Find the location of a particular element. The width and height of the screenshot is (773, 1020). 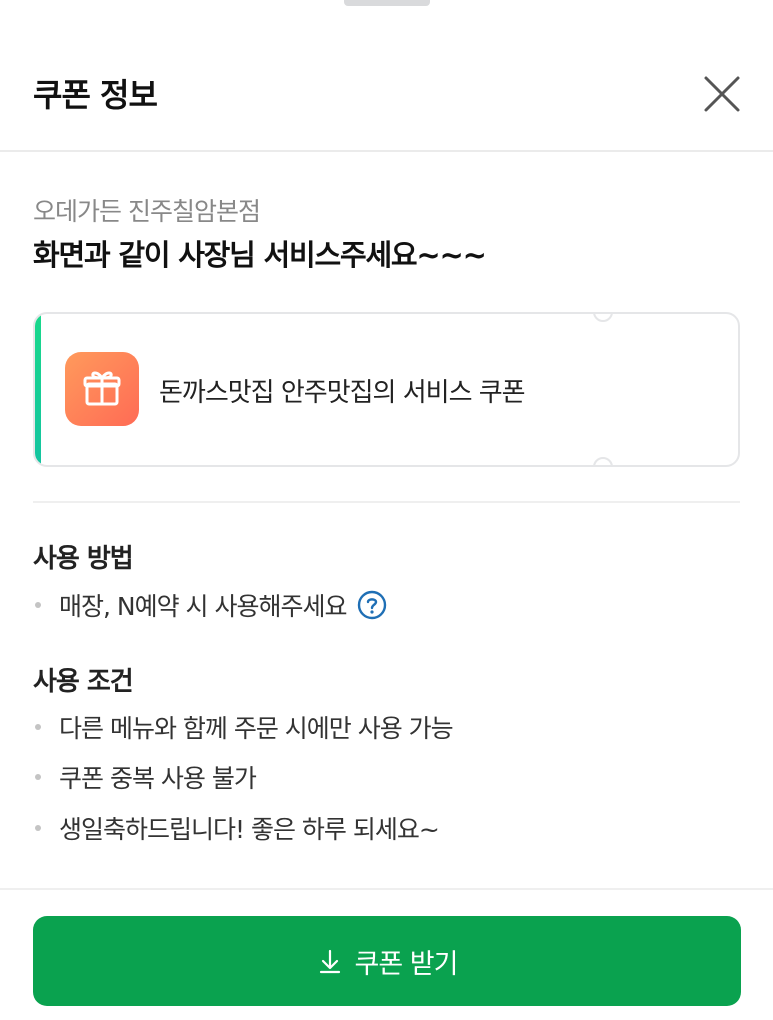

download-coupon-label: 쿠폰 받기 is located at coordinates (406, 964).